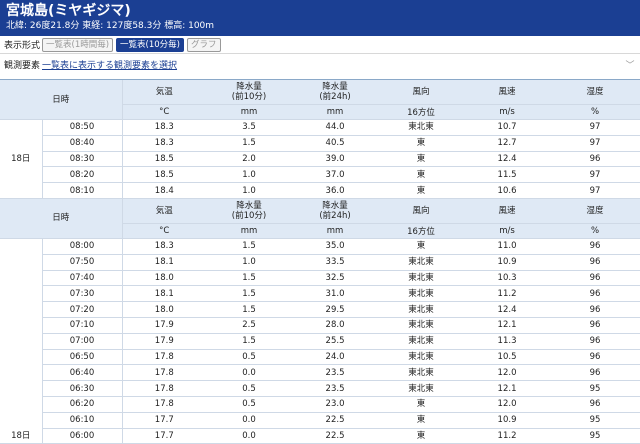 The width and height of the screenshot is (640, 444). I want to click on precip24-cell: 22.5, so click(335, 436).